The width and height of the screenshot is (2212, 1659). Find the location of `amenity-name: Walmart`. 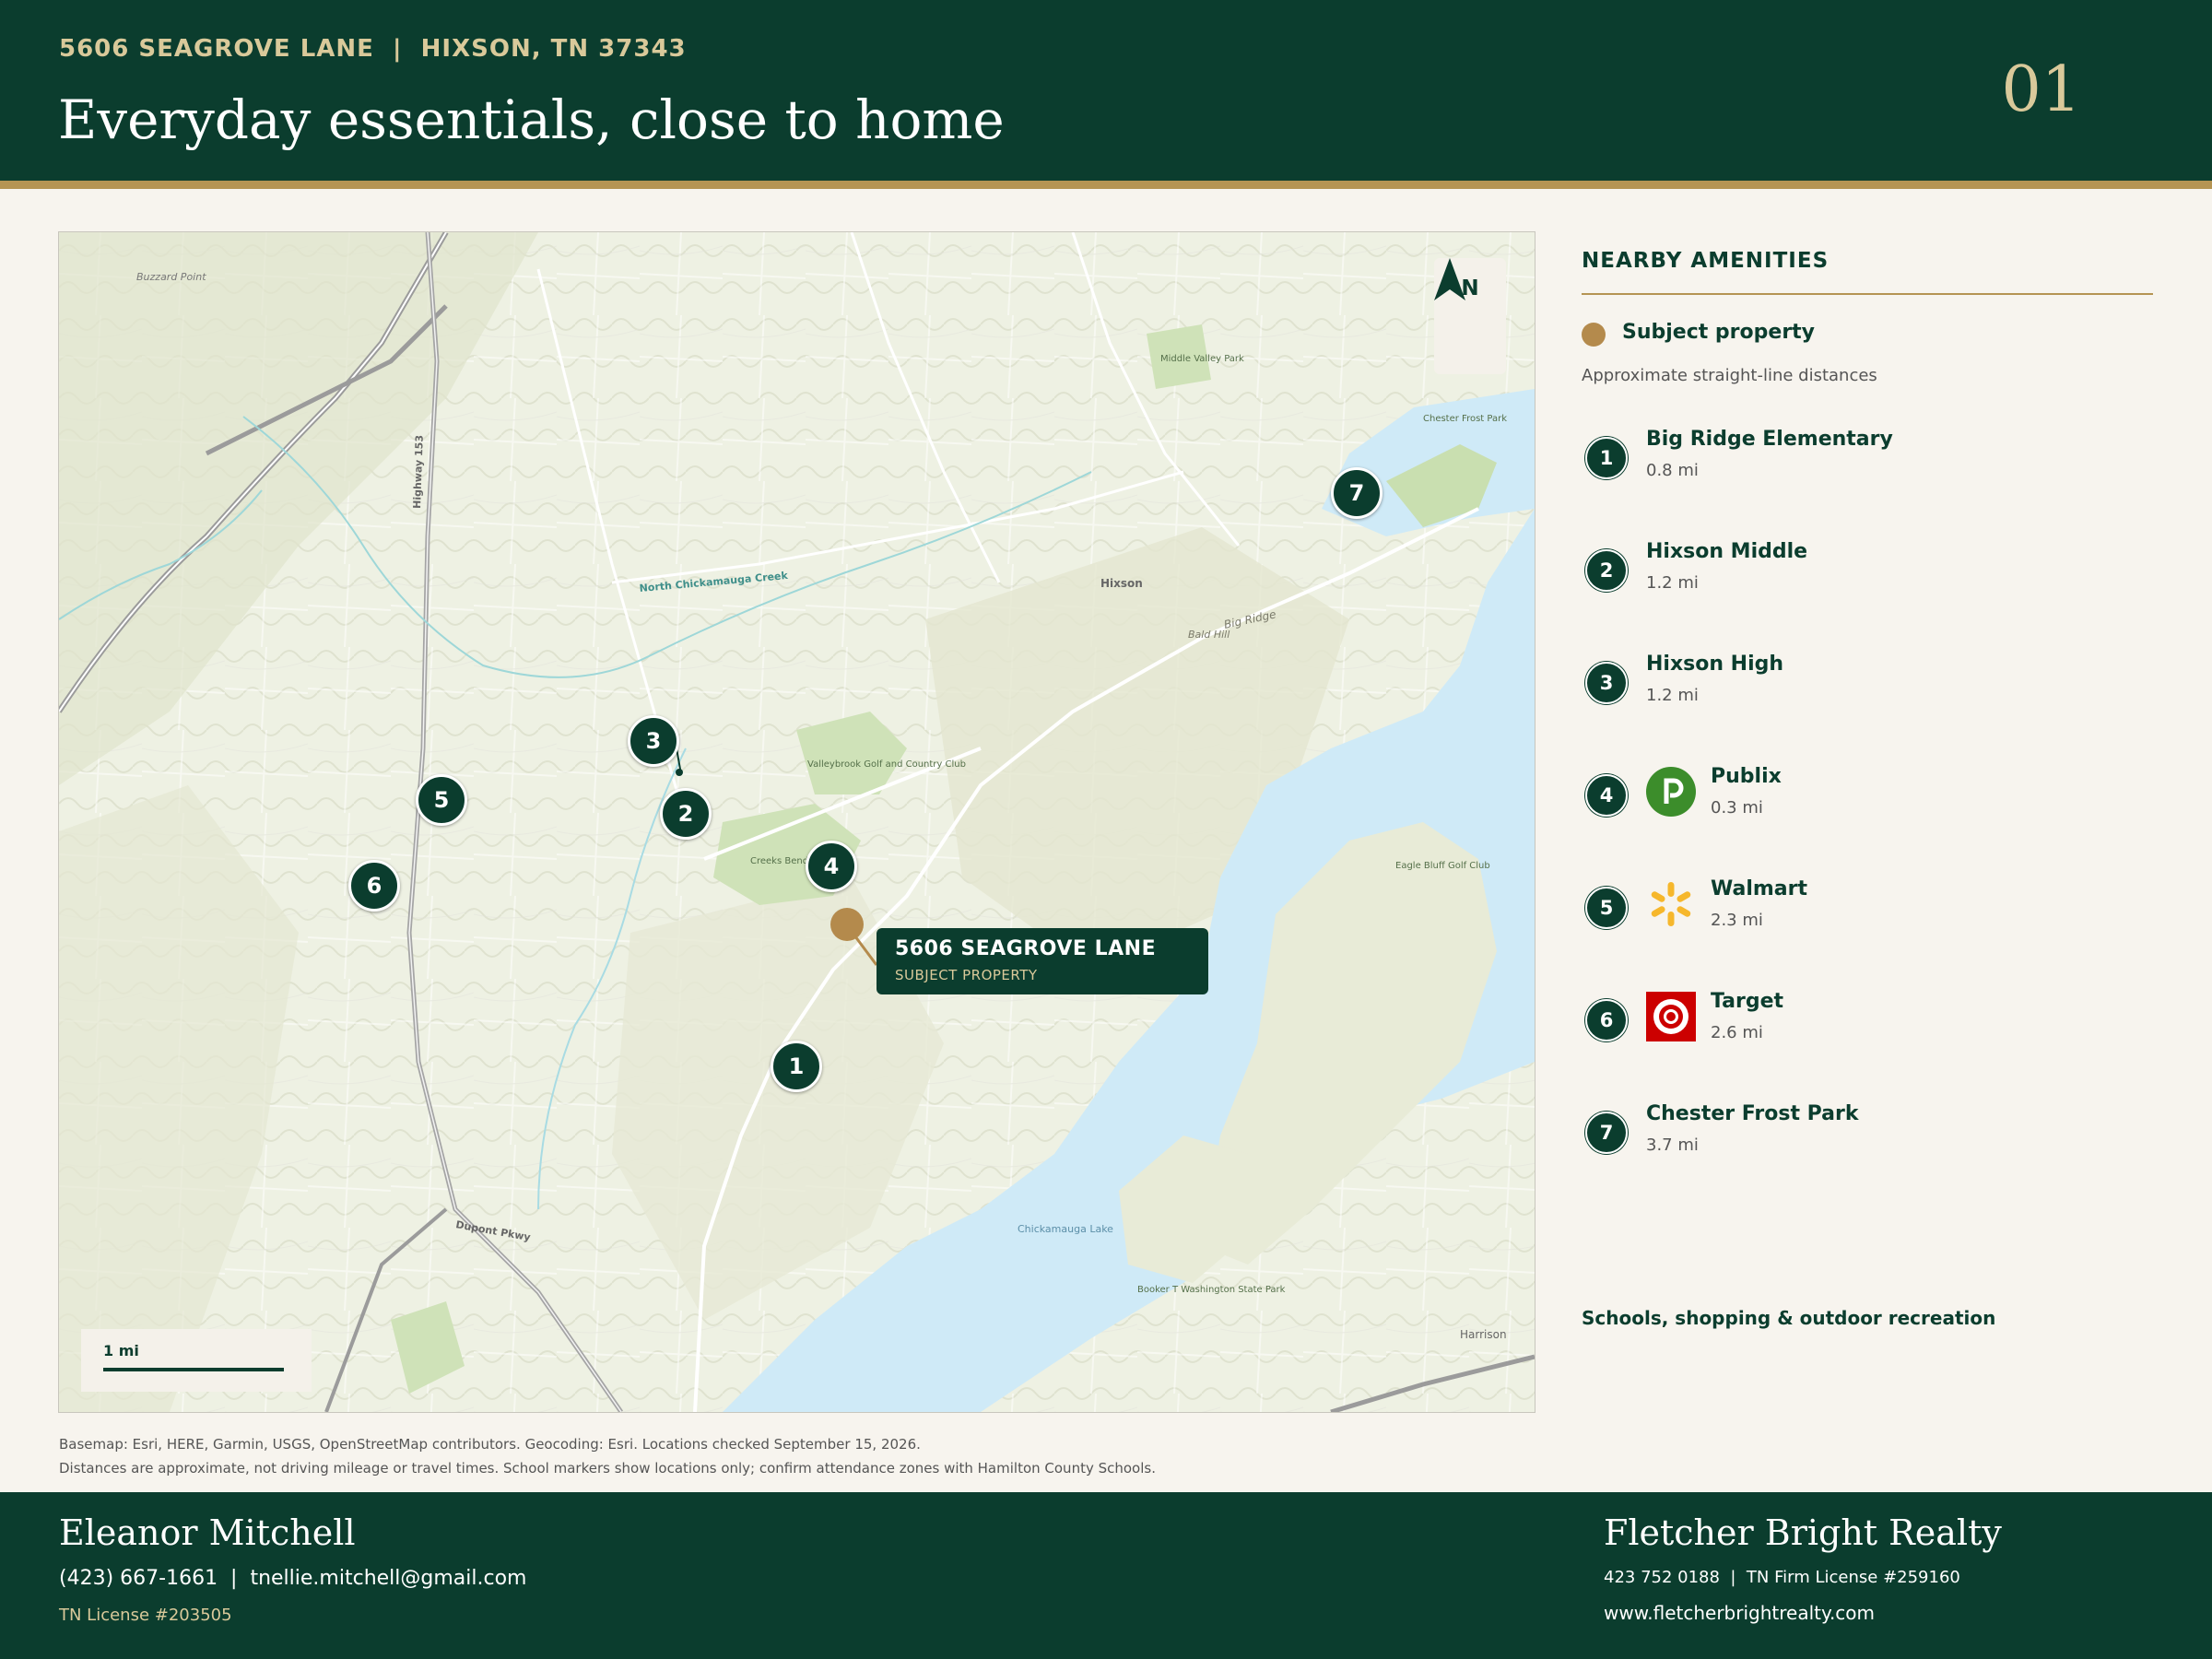

amenity-name: Walmart is located at coordinates (1759, 888).